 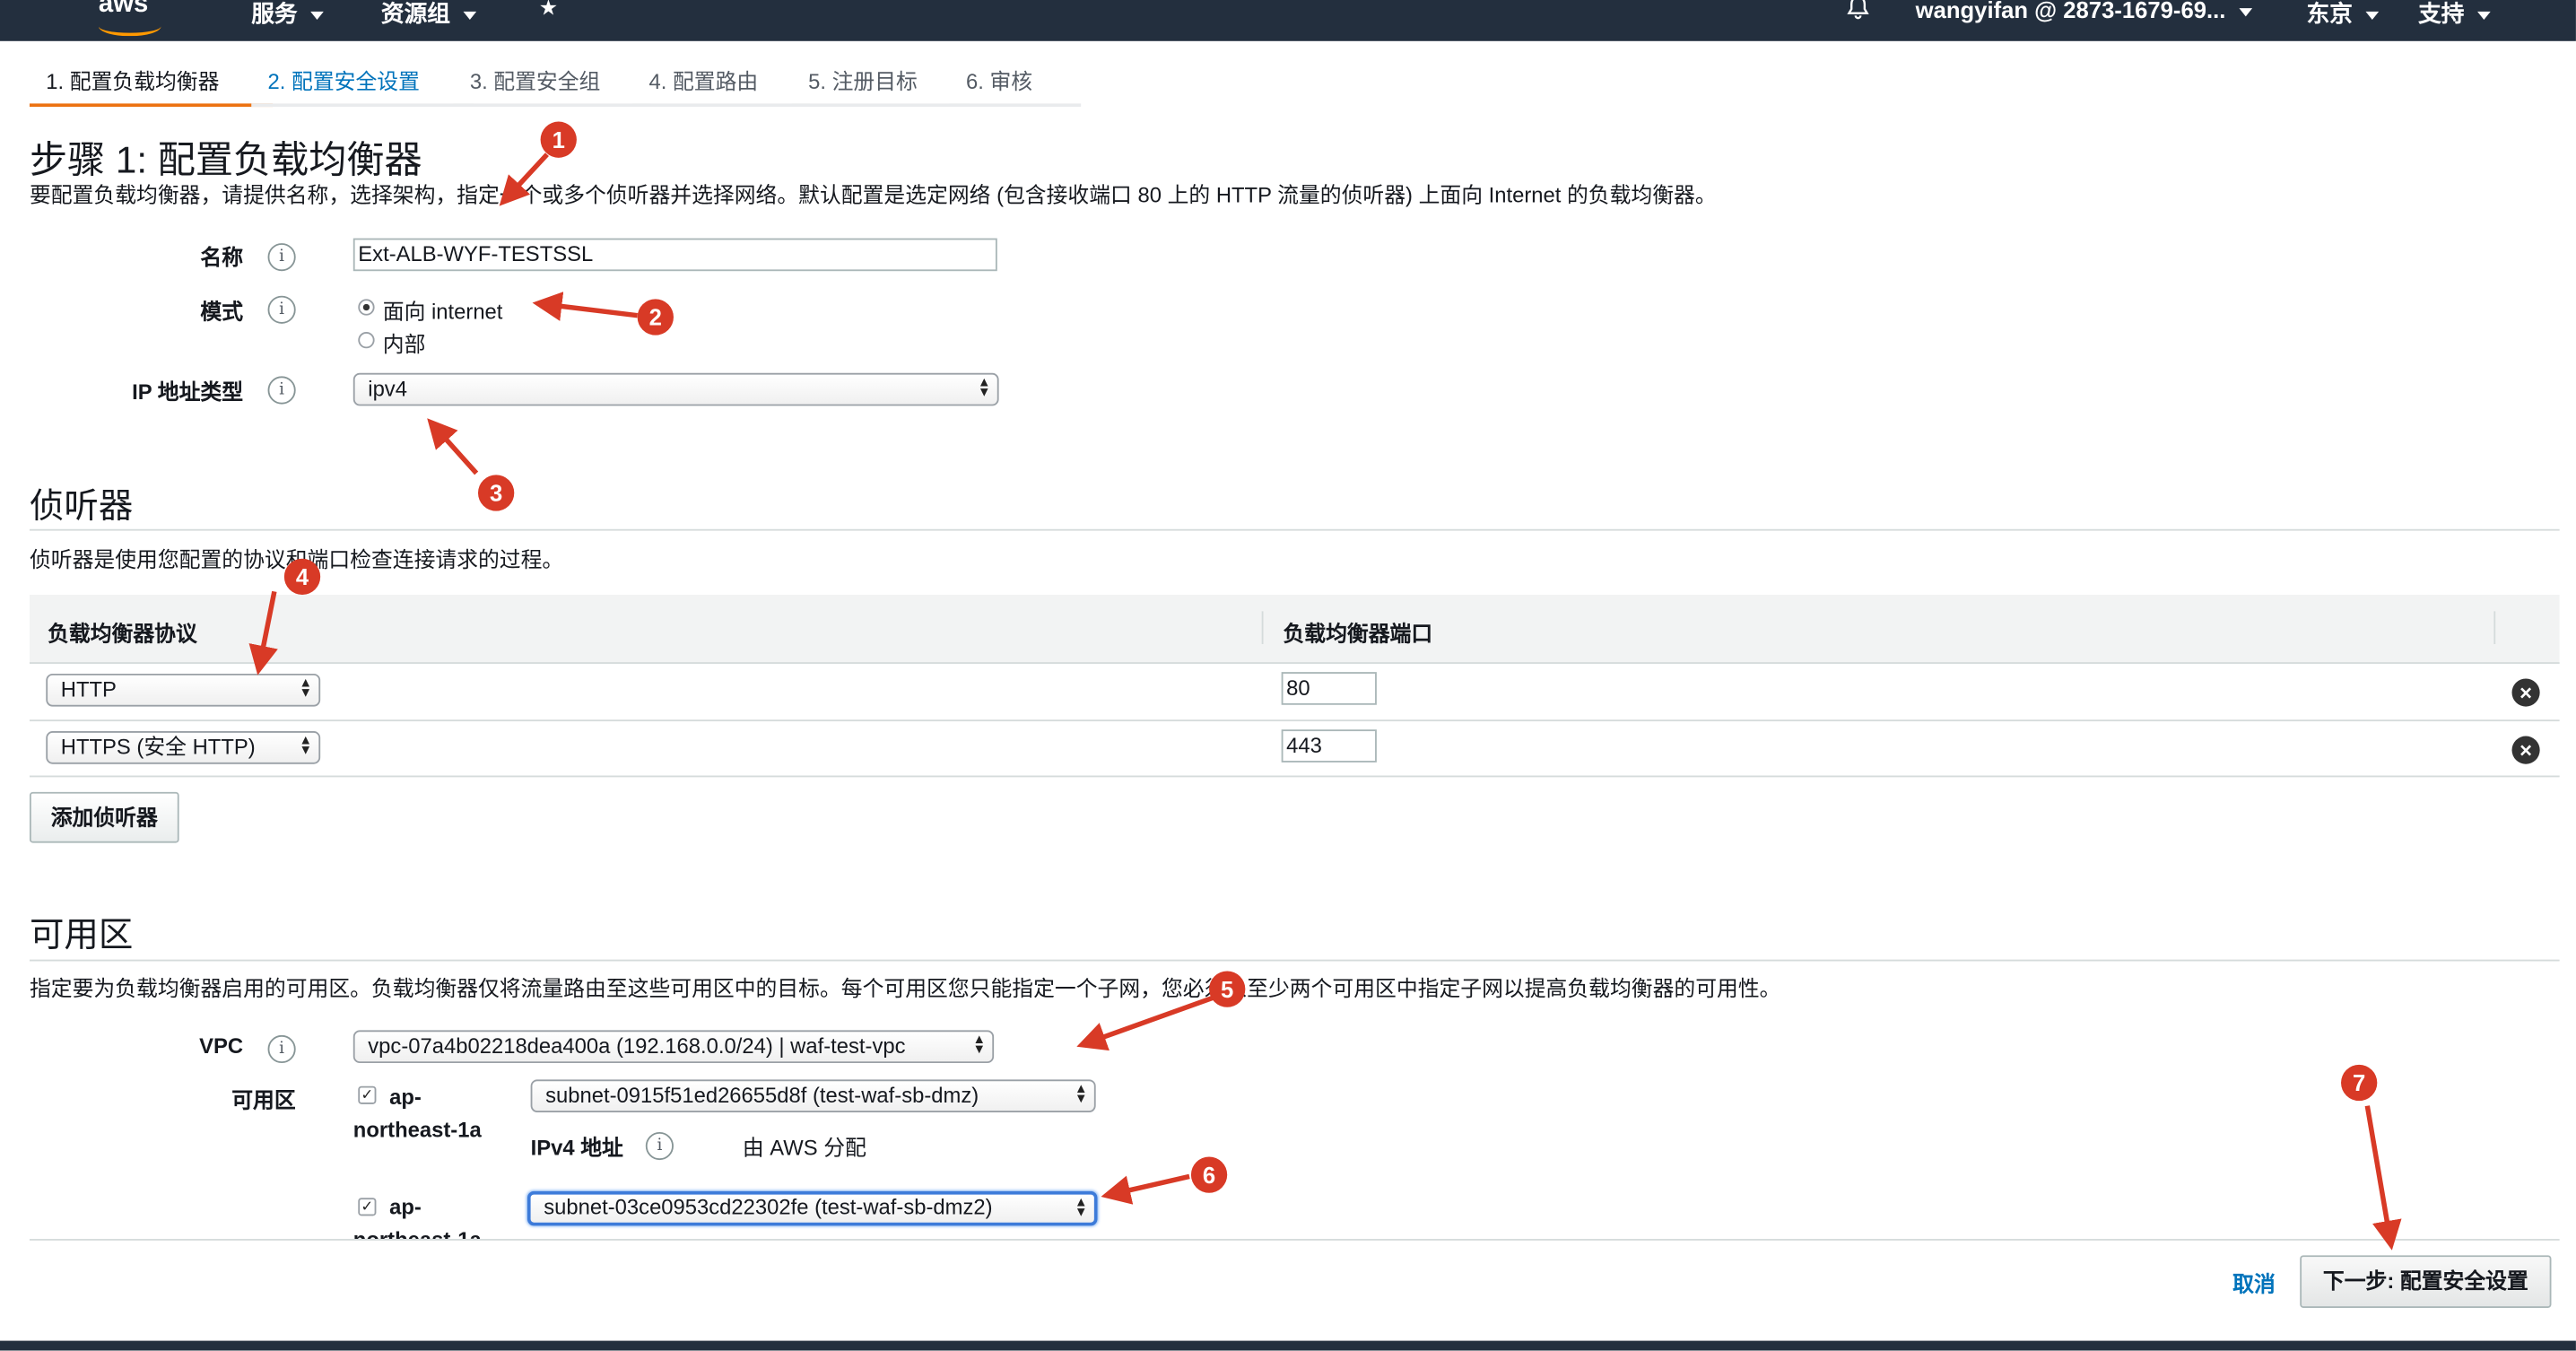 What do you see at coordinates (496, 493) in the screenshot?
I see `annotation-badge: 3` at bounding box center [496, 493].